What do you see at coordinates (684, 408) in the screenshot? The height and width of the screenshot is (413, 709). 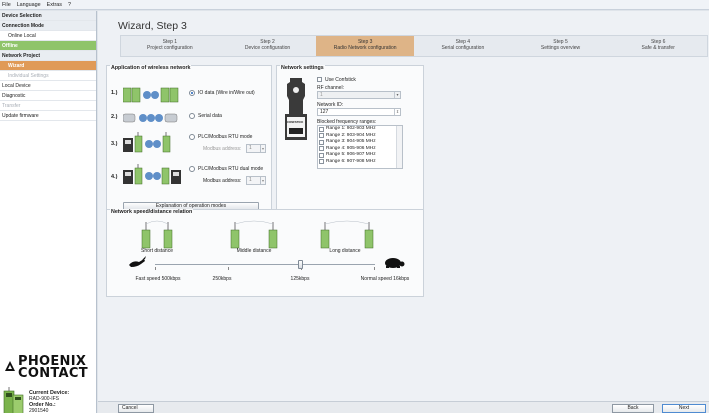 I see `next-button: Next` at bounding box center [684, 408].